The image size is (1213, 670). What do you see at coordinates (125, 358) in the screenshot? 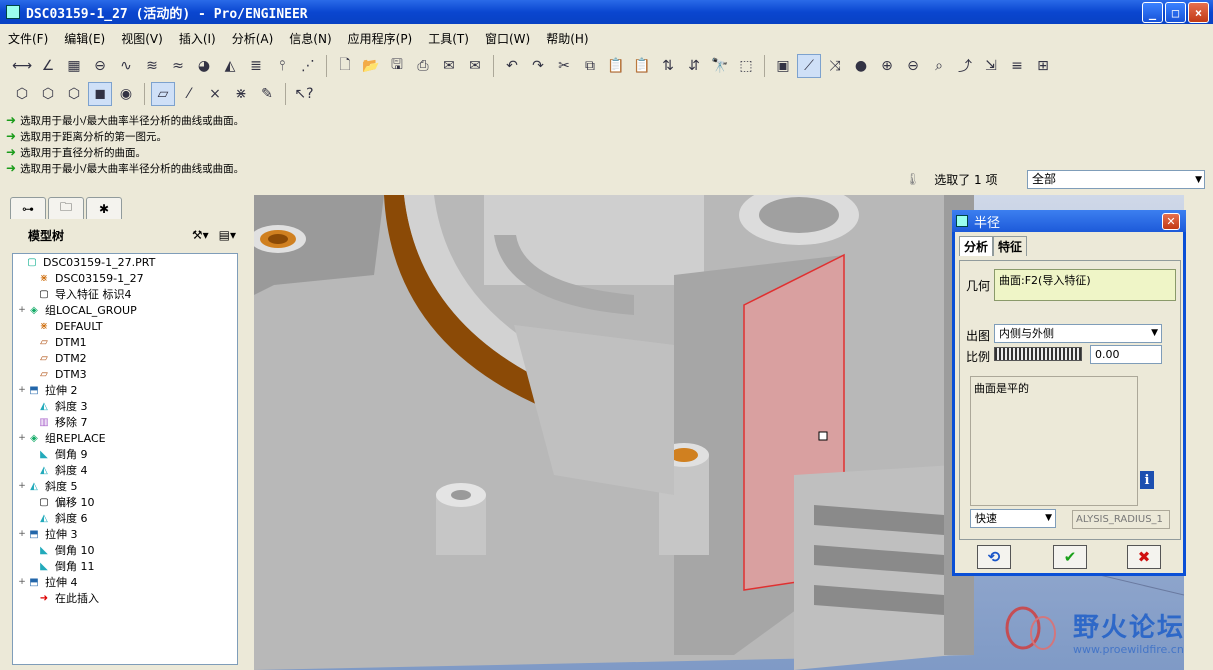
I see `tree-node: ▱ DTM2` at bounding box center [125, 358].